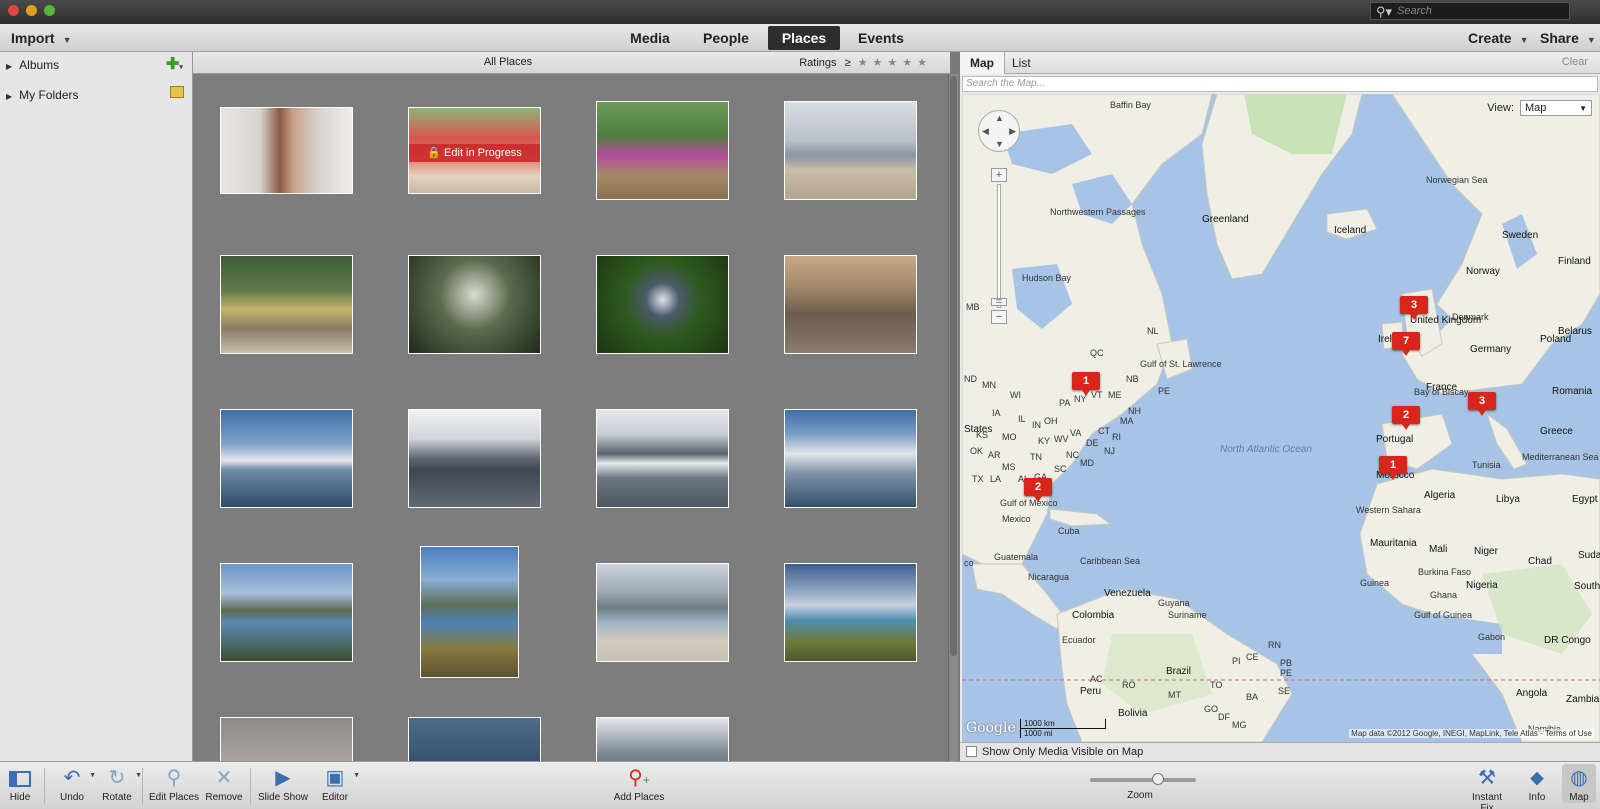 The image size is (1600, 809). What do you see at coordinates (1498, 38) in the screenshot?
I see `create-menu: Create ▼` at bounding box center [1498, 38].